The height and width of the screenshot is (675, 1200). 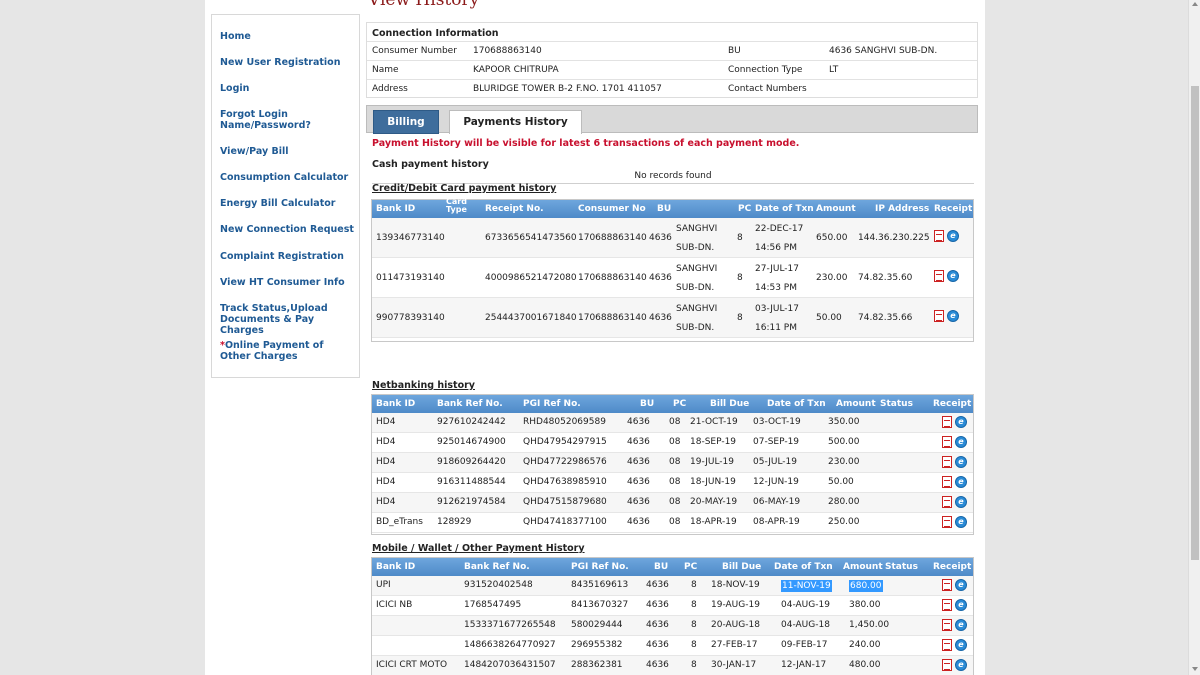 I want to click on scroll-thumb, so click(x=1195, y=323).